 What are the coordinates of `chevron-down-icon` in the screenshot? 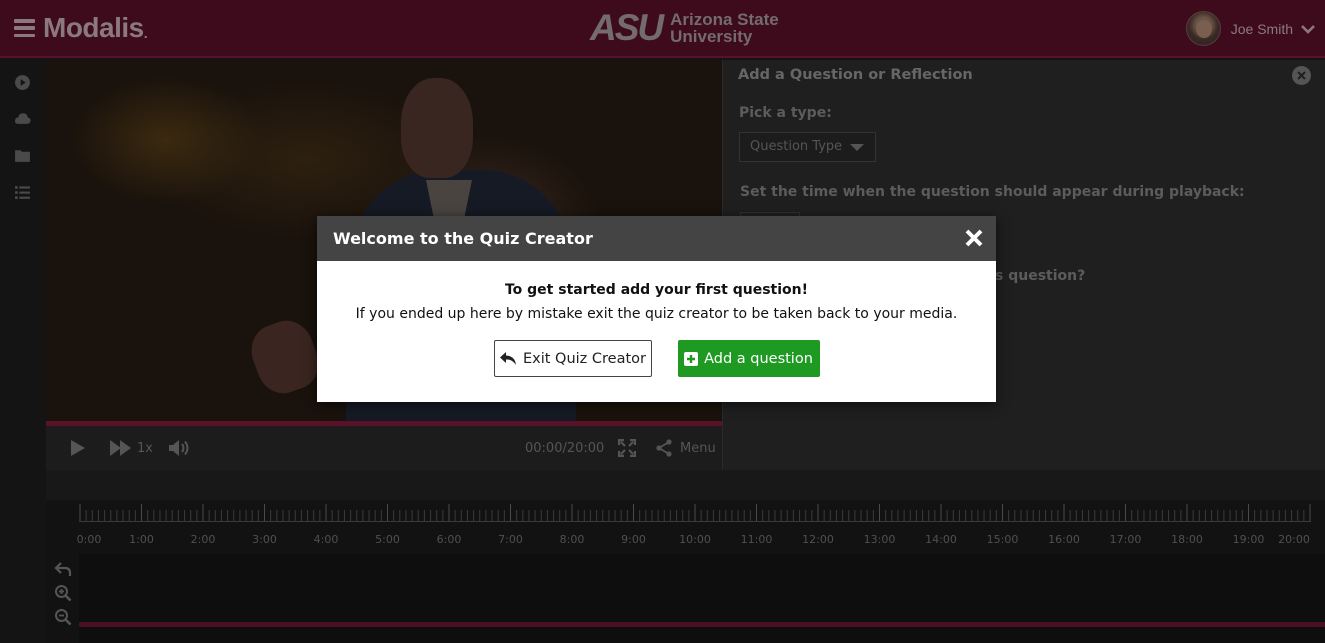 It's located at (1308, 29).